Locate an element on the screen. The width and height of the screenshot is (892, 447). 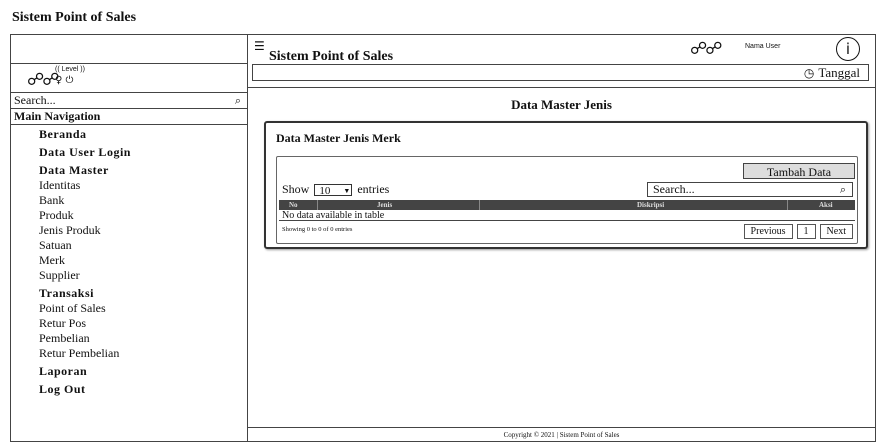
date-label: Tanggal is located at coordinates (839, 72).